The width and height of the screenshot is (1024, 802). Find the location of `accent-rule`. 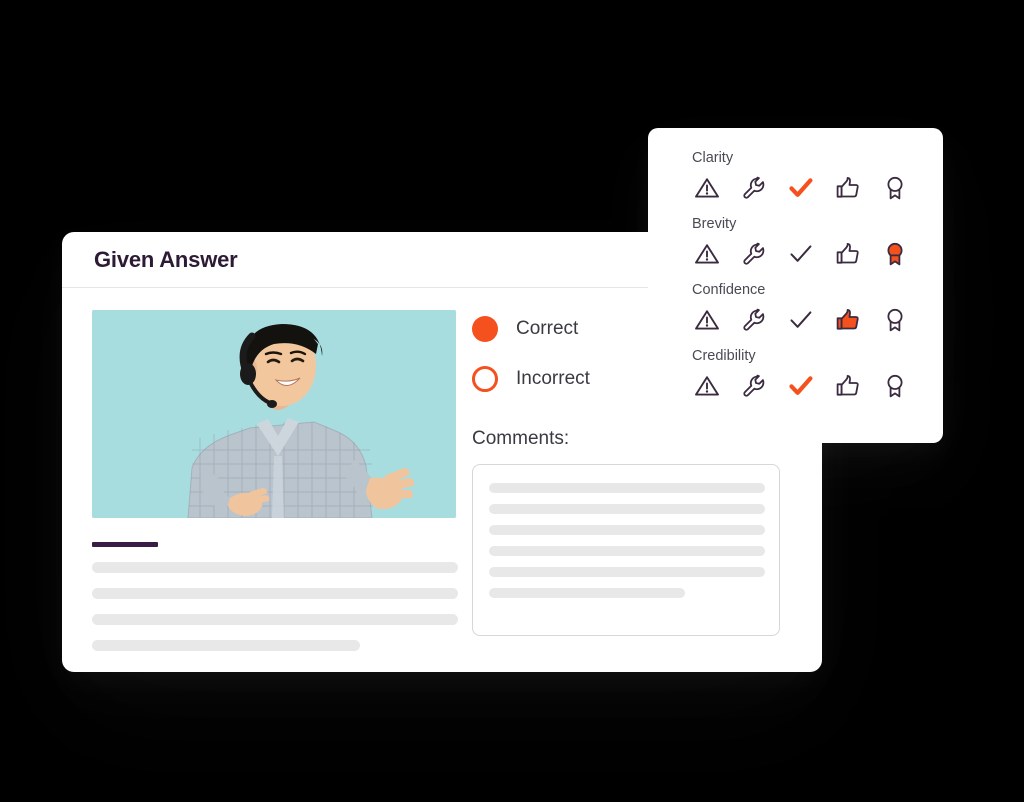

accent-rule is located at coordinates (125, 544).